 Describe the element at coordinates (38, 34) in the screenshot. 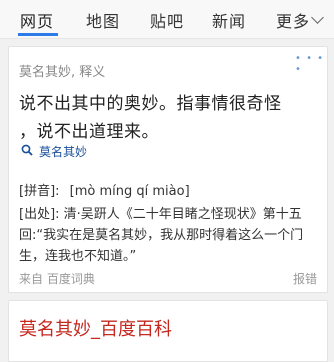

I see `active-tab-indicator` at that location.